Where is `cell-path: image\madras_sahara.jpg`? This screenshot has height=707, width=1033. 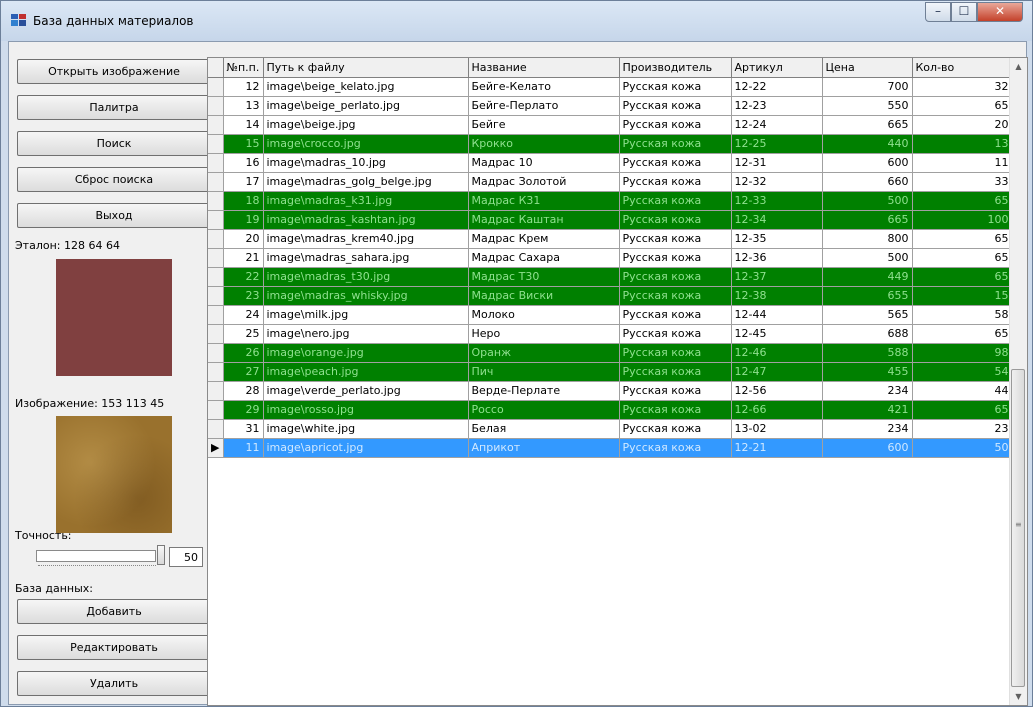
cell-path: image\madras_sahara.jpg is located at coordinates (366, 258).